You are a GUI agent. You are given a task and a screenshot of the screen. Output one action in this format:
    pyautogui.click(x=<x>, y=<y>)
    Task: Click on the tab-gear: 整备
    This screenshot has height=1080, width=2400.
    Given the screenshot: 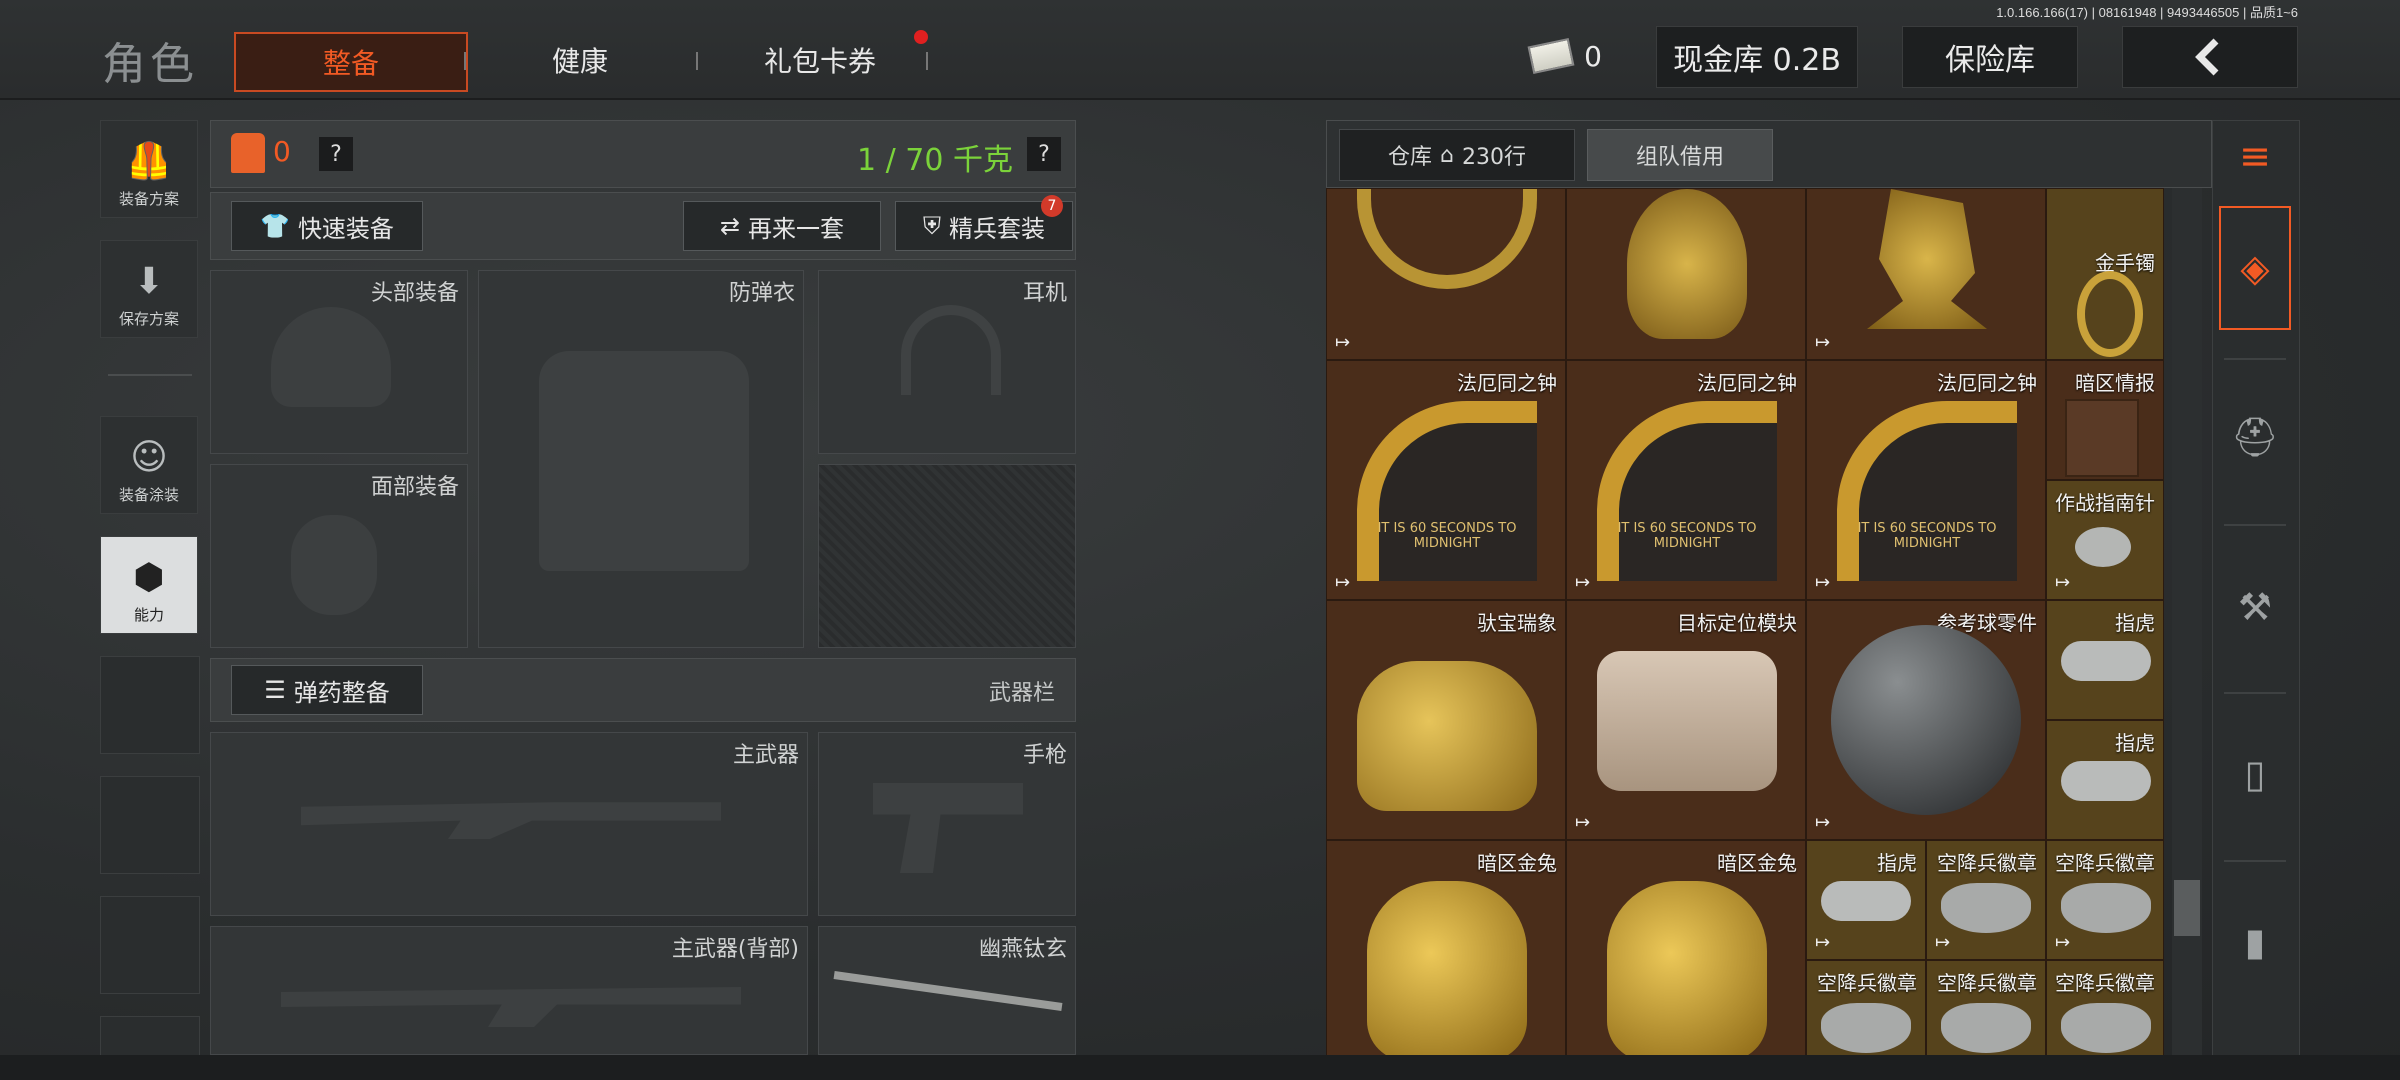 What is the action you would take?
    pyautogui.click(x=351, y=62)
    